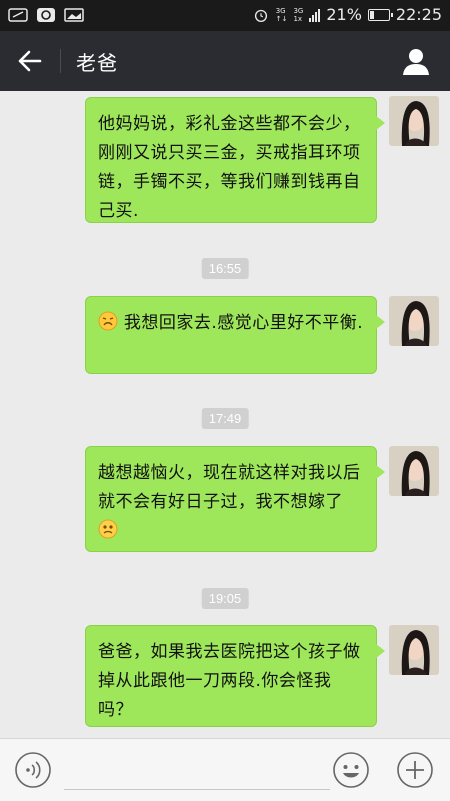  I want to click on message-text-3: 越想越恼火，现在就这样对我以后就不会有好日子过，我不想嫁了, so click(229, 487).